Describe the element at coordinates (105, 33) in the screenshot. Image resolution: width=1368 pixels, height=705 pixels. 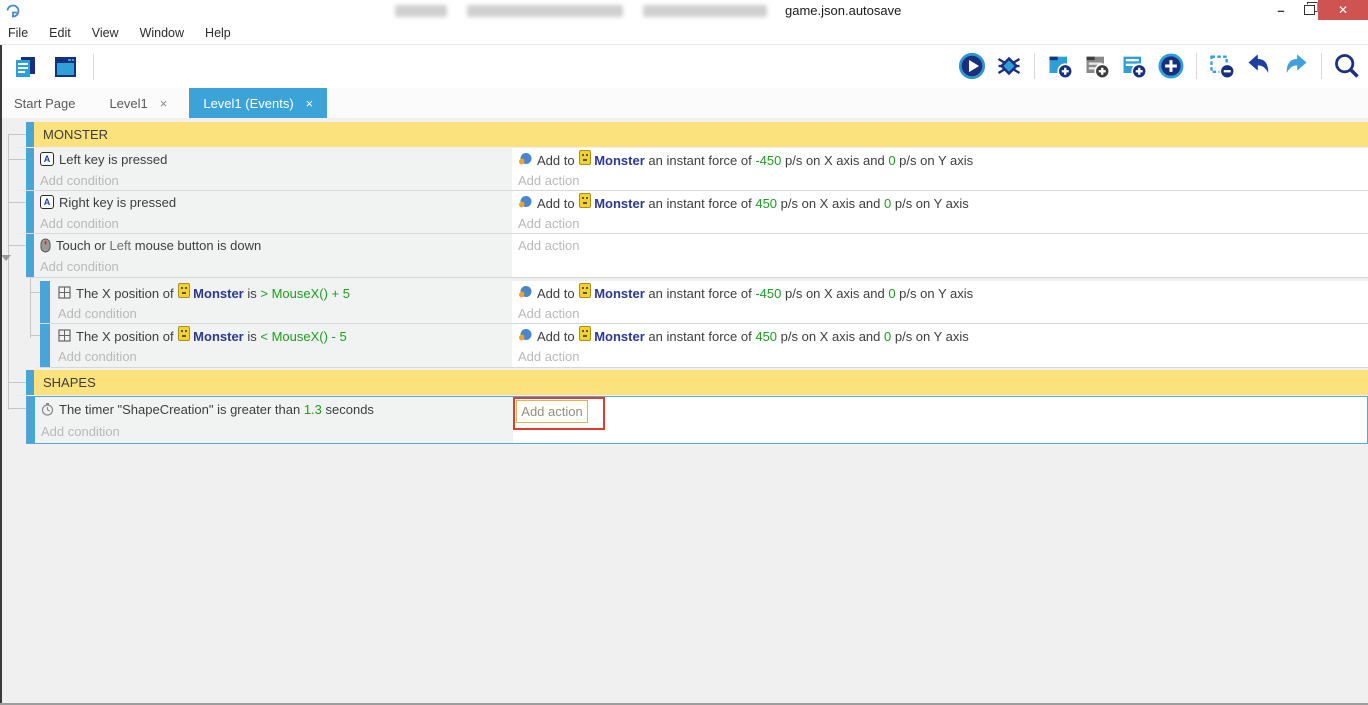
I see `menu-view: View` at that location.